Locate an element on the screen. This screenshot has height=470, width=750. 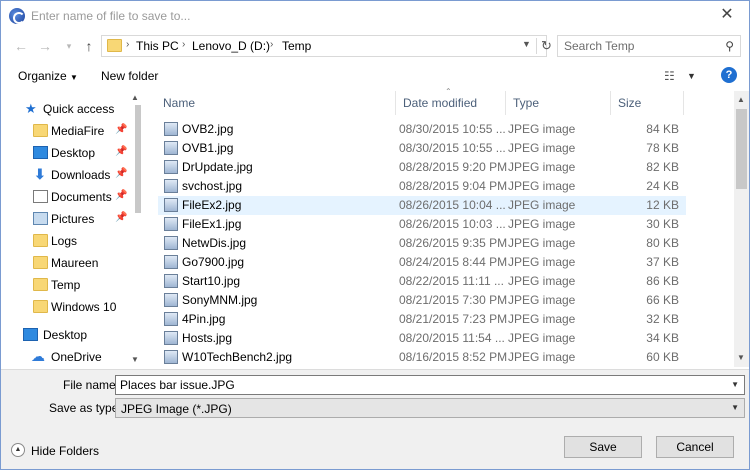
file-name: OVB2.jpg is located at coordinates (208, 129).